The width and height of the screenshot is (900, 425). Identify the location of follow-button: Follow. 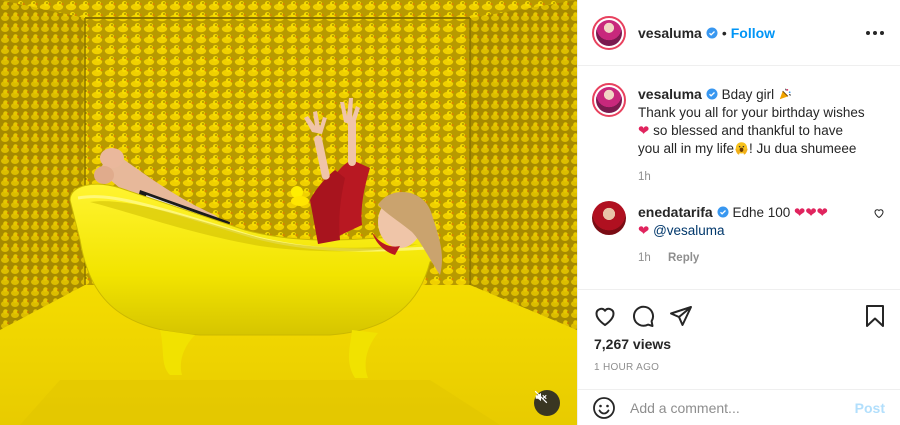
(753, 33).